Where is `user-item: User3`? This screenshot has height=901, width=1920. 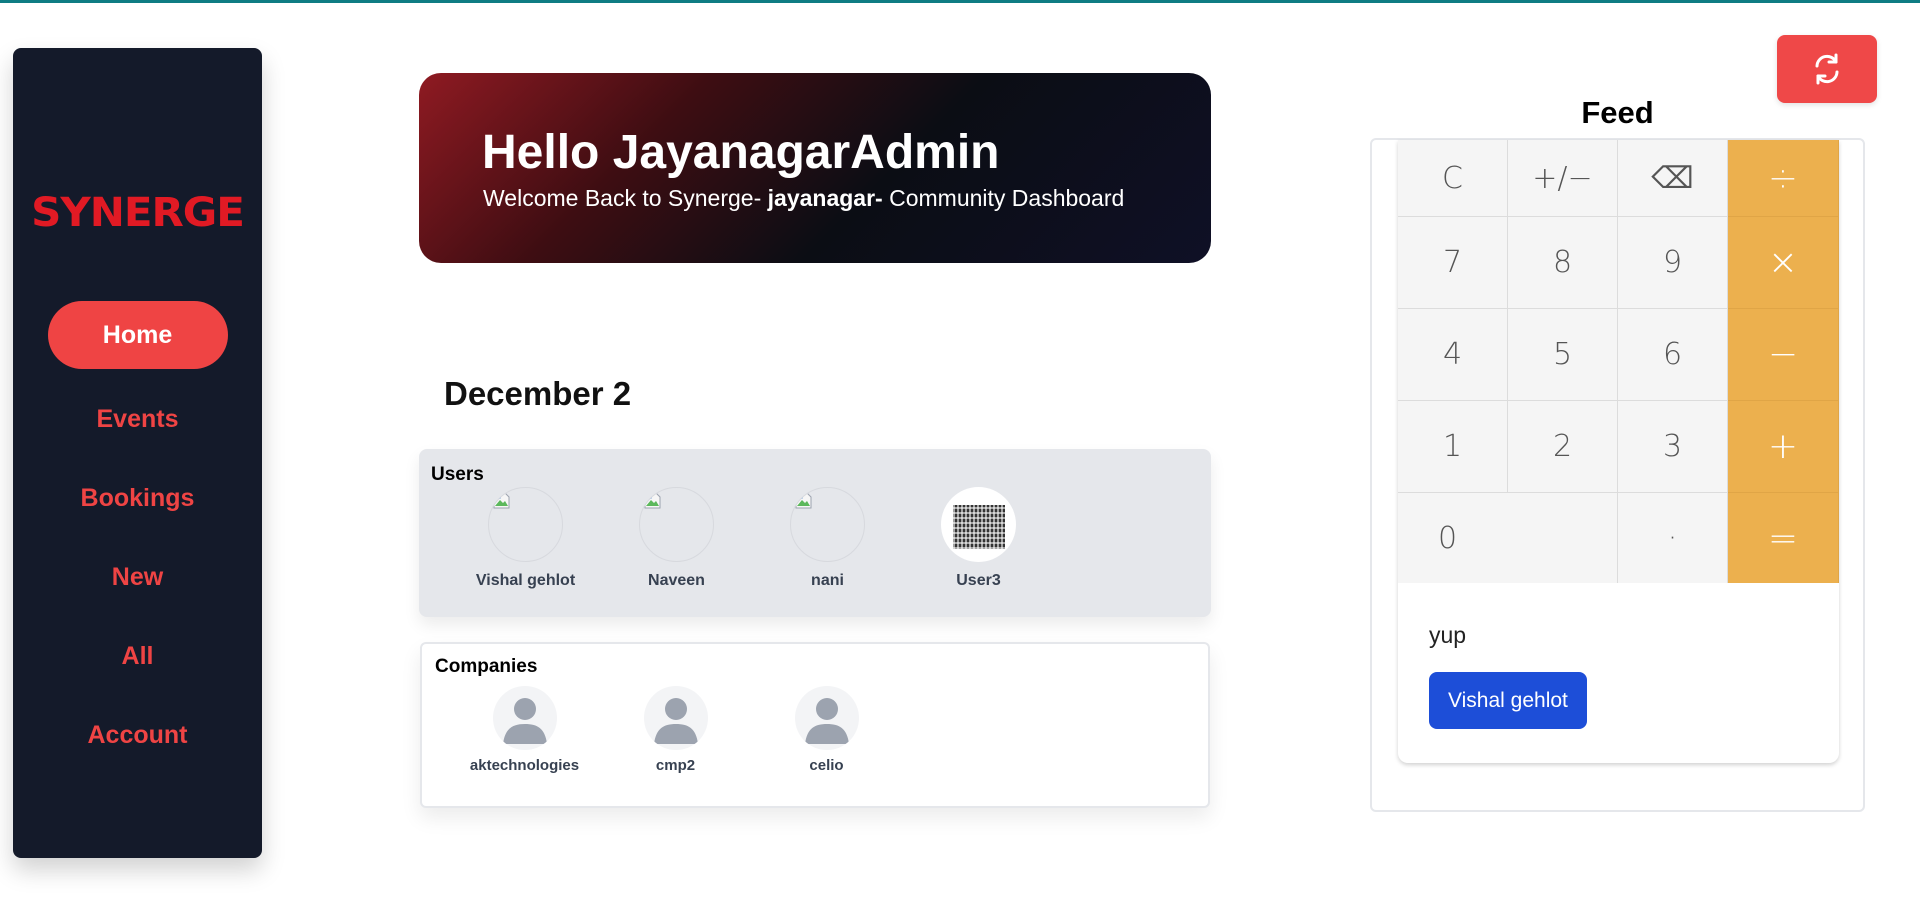
user-item: User3 is located at coordinates (978, 538).